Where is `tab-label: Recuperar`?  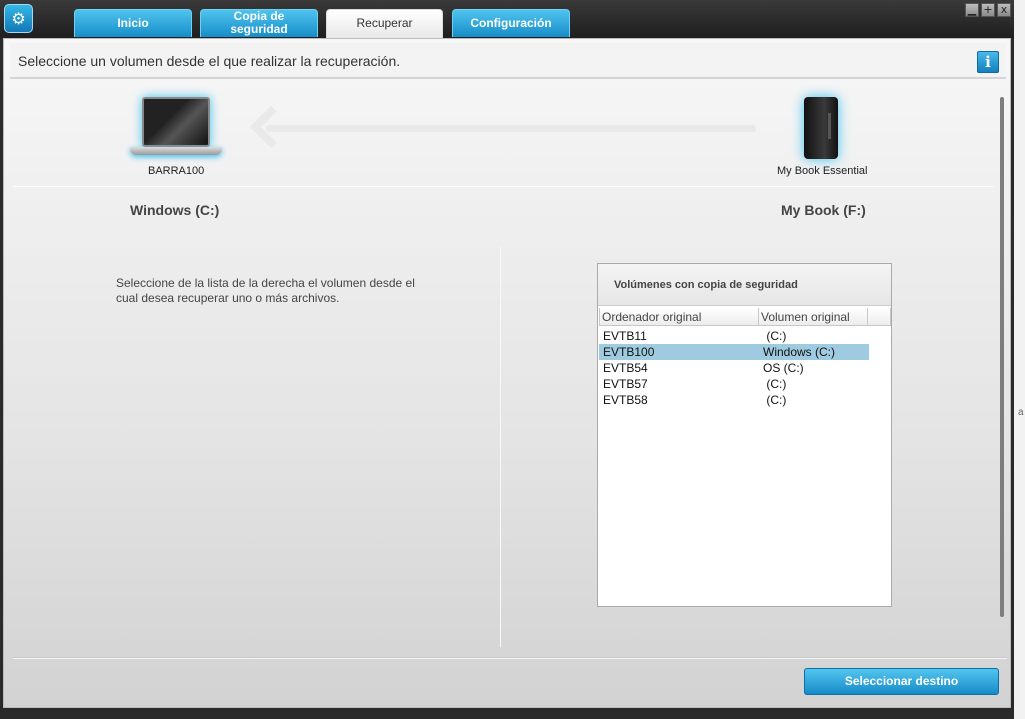
tab-label: Recuperar is located at coordinates (384, 23).